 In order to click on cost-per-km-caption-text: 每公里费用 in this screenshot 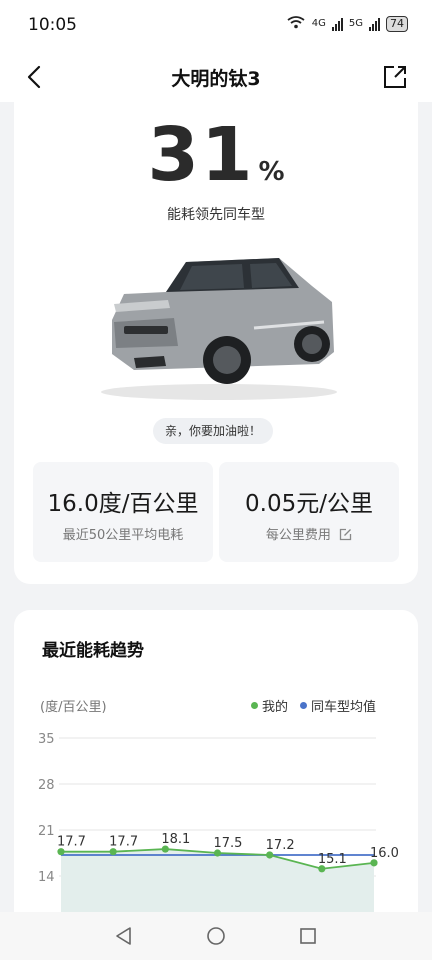, I will do `click(298, 535)`.